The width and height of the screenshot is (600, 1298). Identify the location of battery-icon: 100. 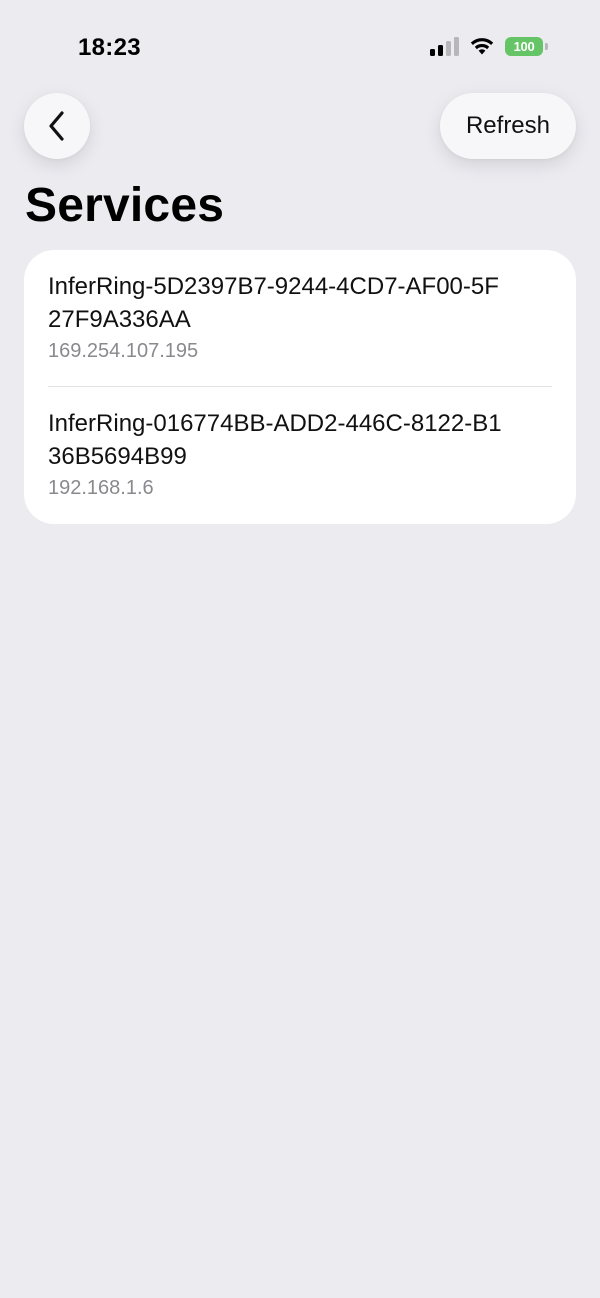
(526, 46).